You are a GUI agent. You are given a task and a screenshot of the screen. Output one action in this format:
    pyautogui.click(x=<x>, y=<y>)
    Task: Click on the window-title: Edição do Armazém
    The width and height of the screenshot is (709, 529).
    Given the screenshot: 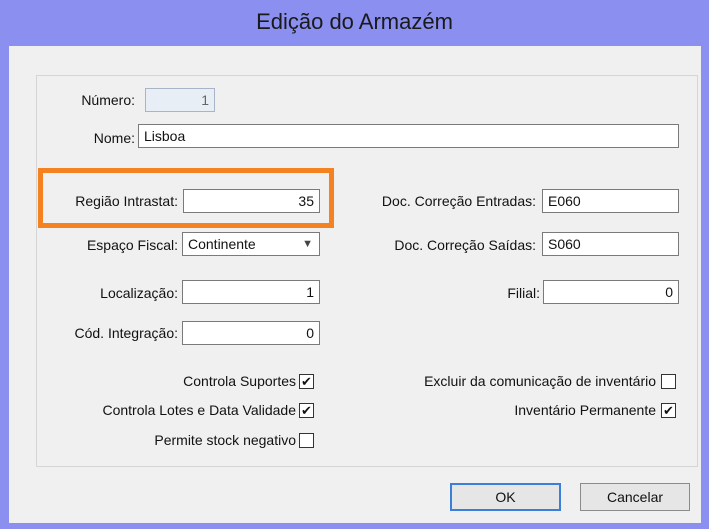 What is the action you would take?
    pyautogui.click(x=354, y=21)
    